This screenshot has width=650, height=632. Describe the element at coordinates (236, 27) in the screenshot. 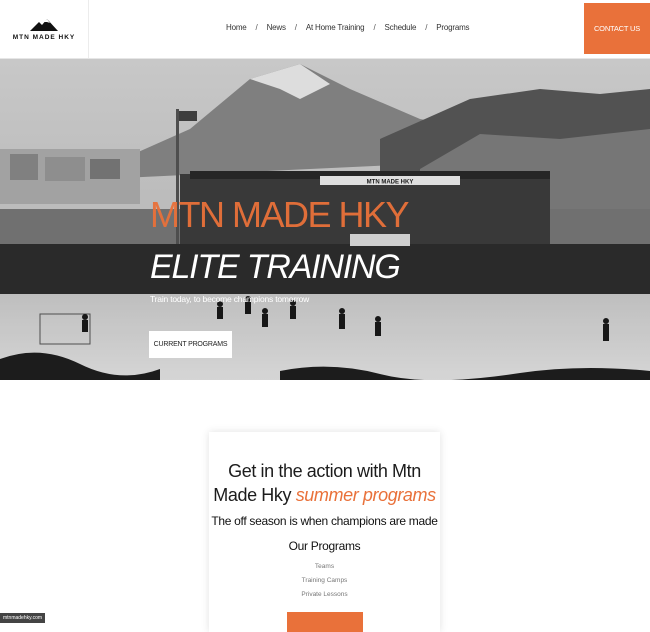

I see `nav-home: Home` at that location.